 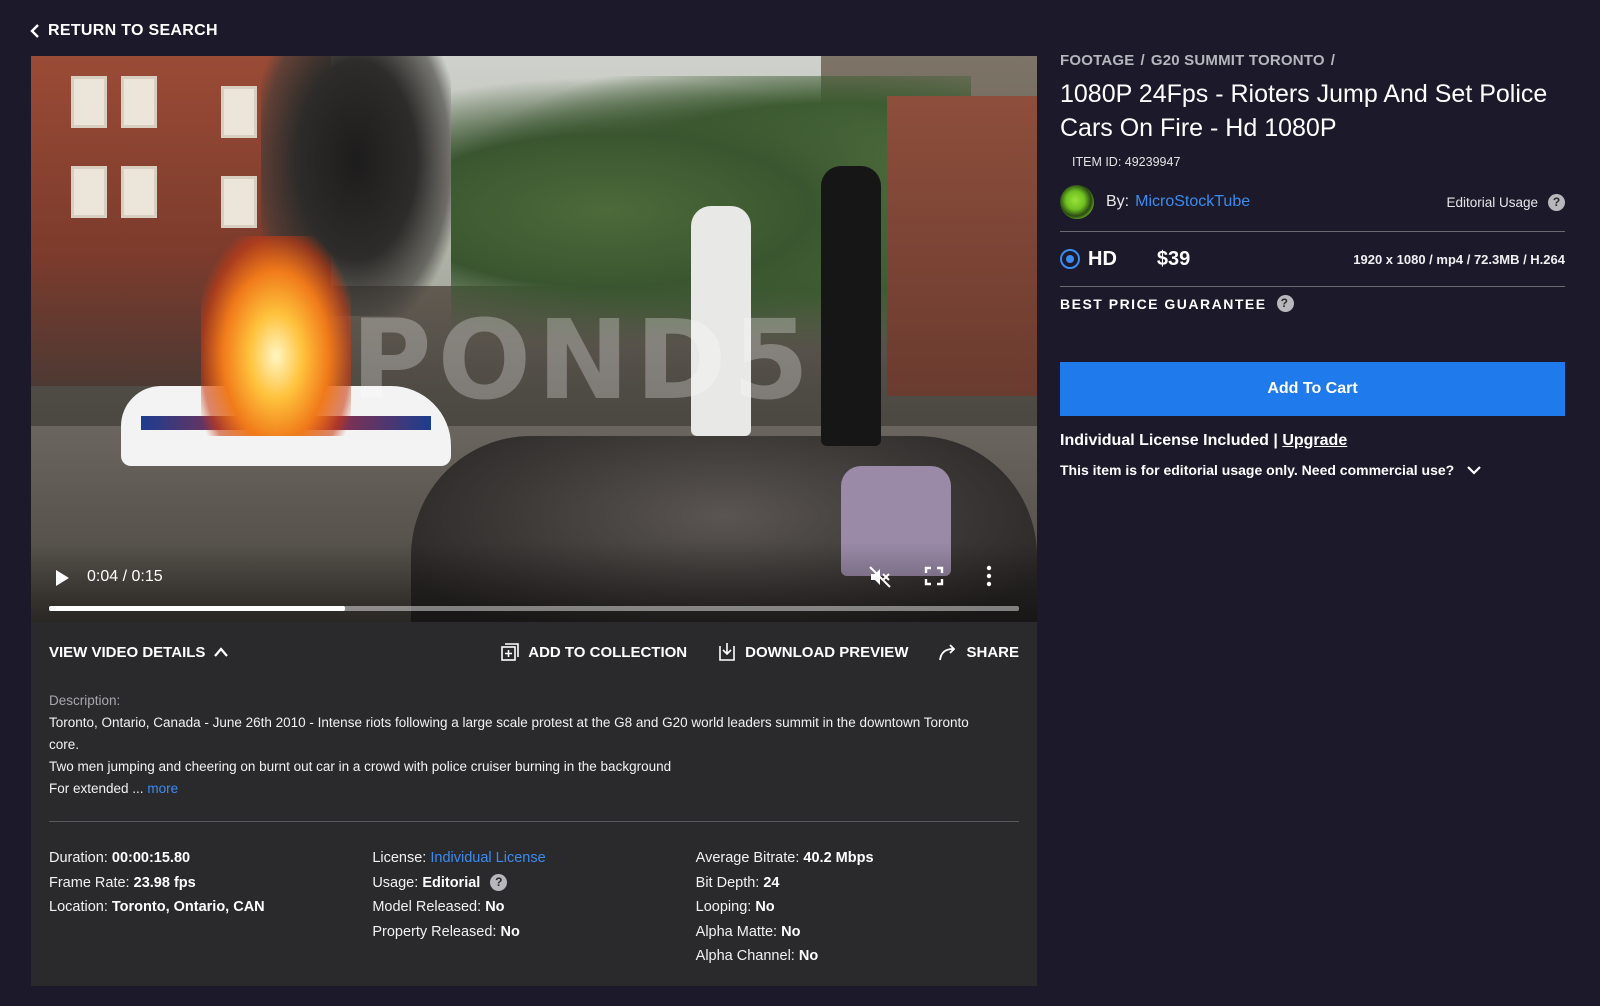 What do you see at coordinates (1238, 60) in the screenshot?
I see `breadcrumb-g20: G20 SUMMIT TORONTO` at bounding box center [1238, 60].